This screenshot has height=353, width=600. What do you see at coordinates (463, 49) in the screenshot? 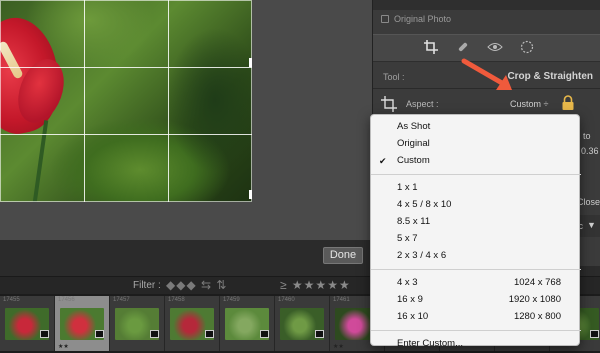
I see `spot-removal-icon` at bounding box center [463, 49].